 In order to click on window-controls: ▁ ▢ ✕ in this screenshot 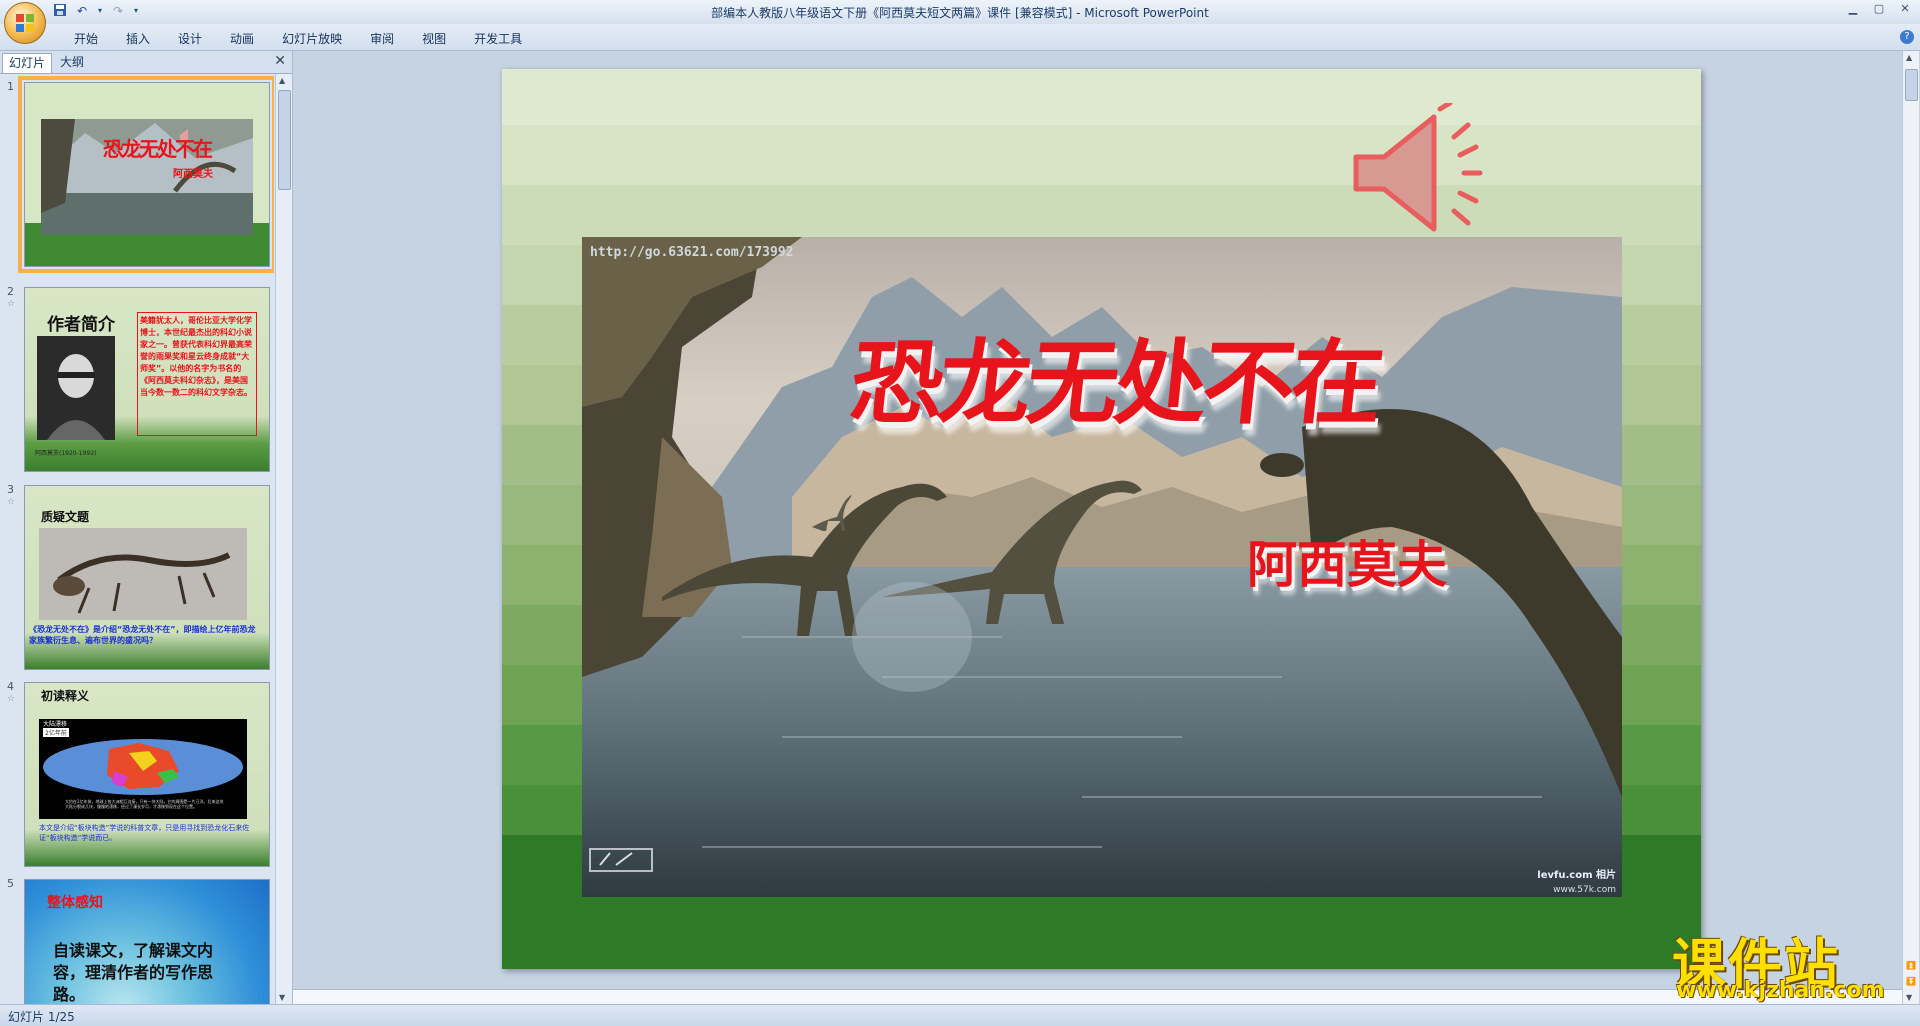, I will do `click(1879, 9)`.